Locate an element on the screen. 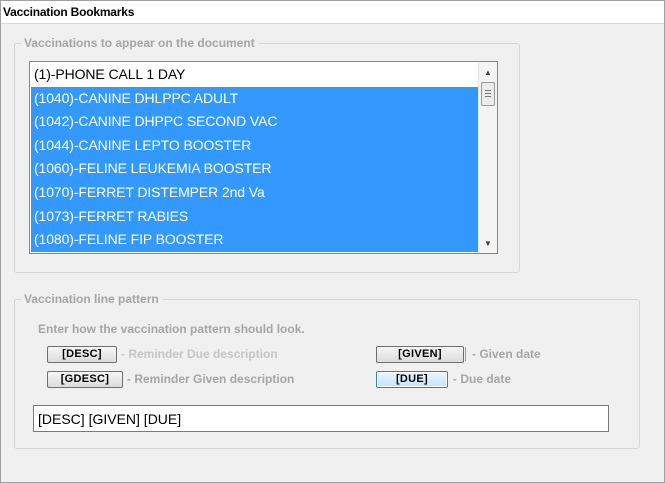 The width and height of the screenshot is (665, 483). desc-token-description: - Reminder Due description is located at coordinates (199, 354).